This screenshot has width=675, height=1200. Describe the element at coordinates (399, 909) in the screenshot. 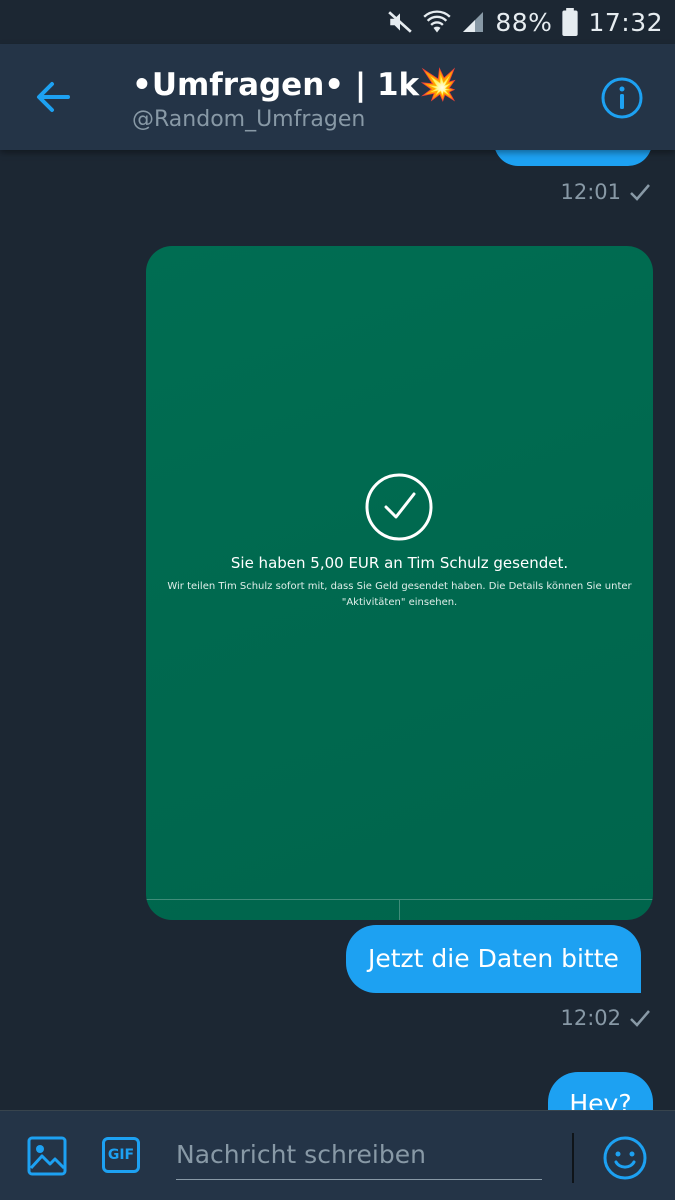

I see `payment-card-footer` at that location.